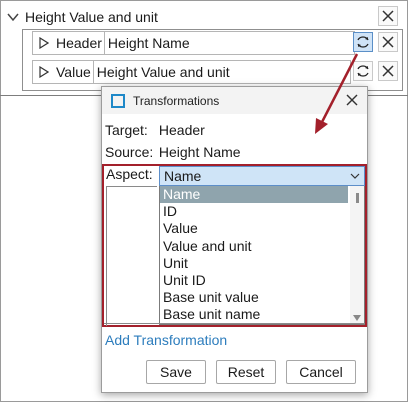 This screenshot has width=408, height=402. What do you see at coordinates (254, 228) in the screenshot?
I see `aspect-option: Value` at bounding box center [254, 228].